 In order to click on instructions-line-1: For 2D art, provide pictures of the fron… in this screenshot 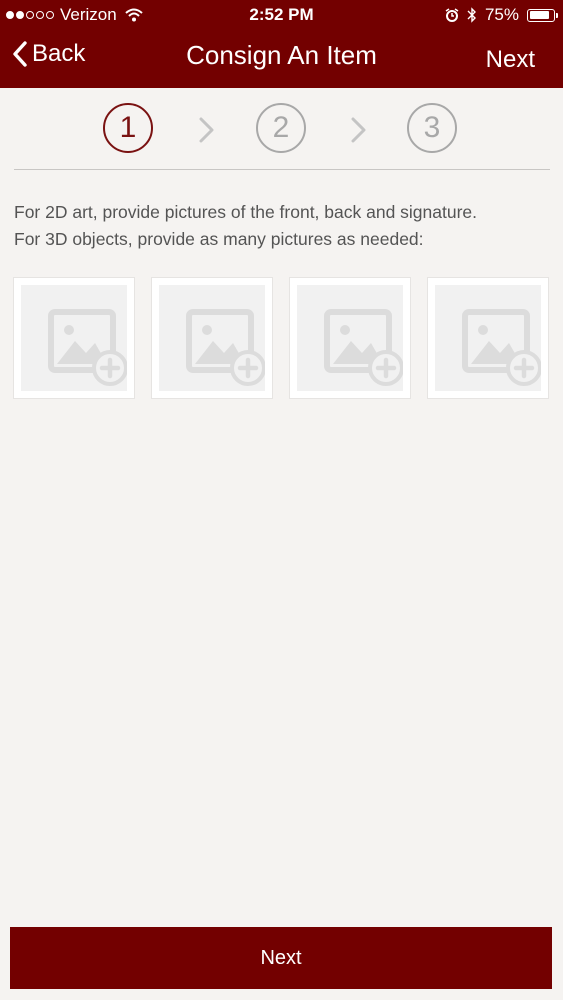, I will do `click(246, 212)`.